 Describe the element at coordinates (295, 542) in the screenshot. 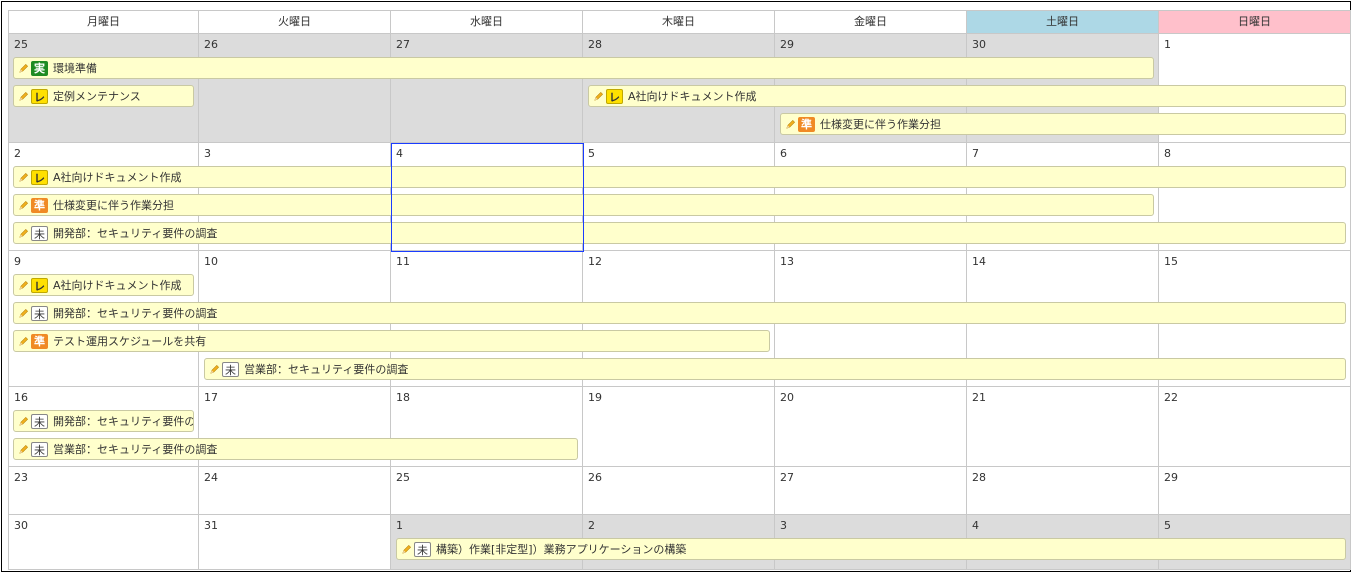

I see `day-cell: 31` at that location.